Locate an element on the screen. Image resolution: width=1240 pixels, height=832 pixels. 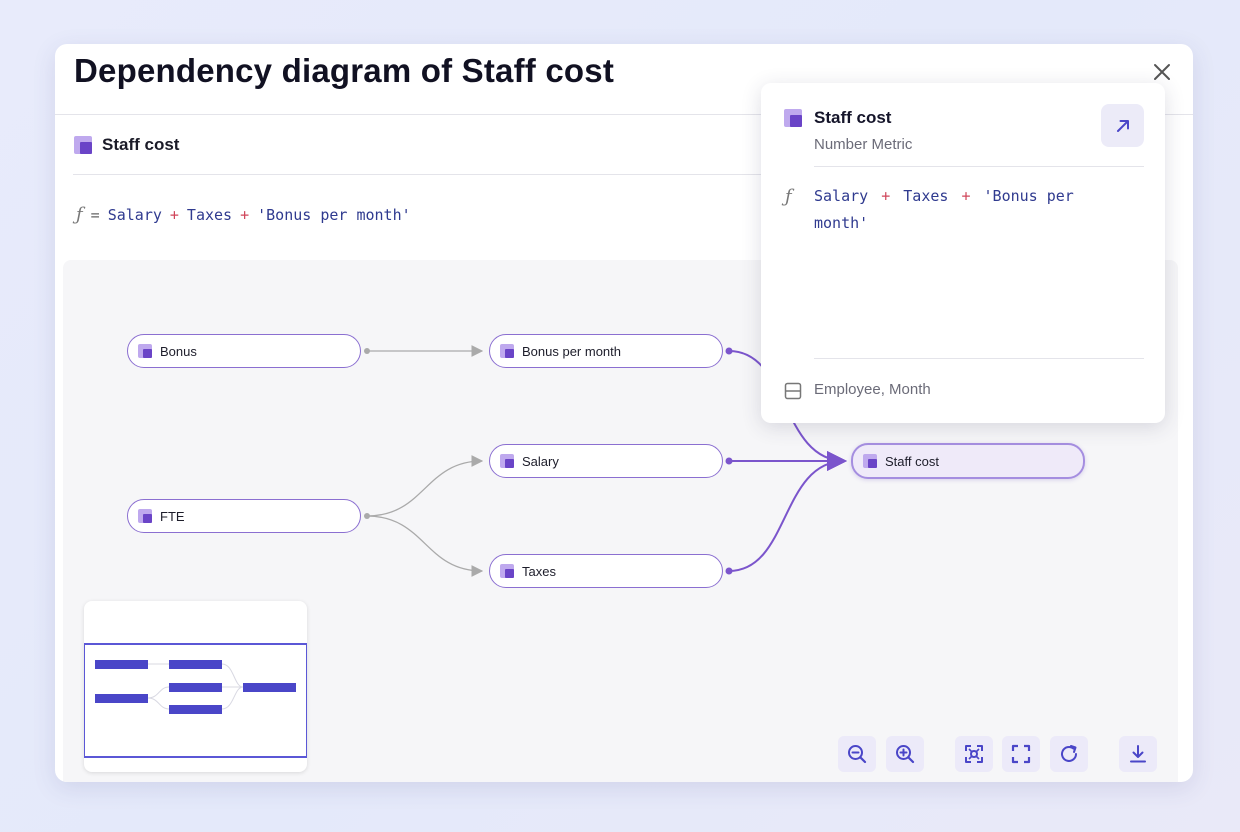
node-taxes: Taxes is located at coordinates (606, 571).